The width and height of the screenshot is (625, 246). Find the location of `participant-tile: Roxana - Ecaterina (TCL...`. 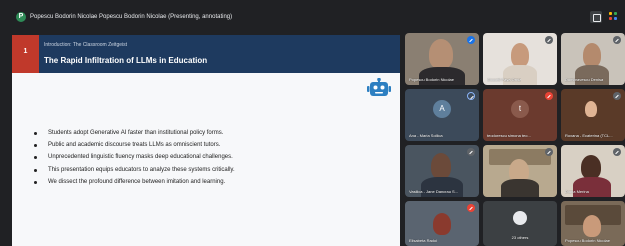

participant-tile: Roxana - Ecaterina (TCL... is located at coordinates (593, 115).